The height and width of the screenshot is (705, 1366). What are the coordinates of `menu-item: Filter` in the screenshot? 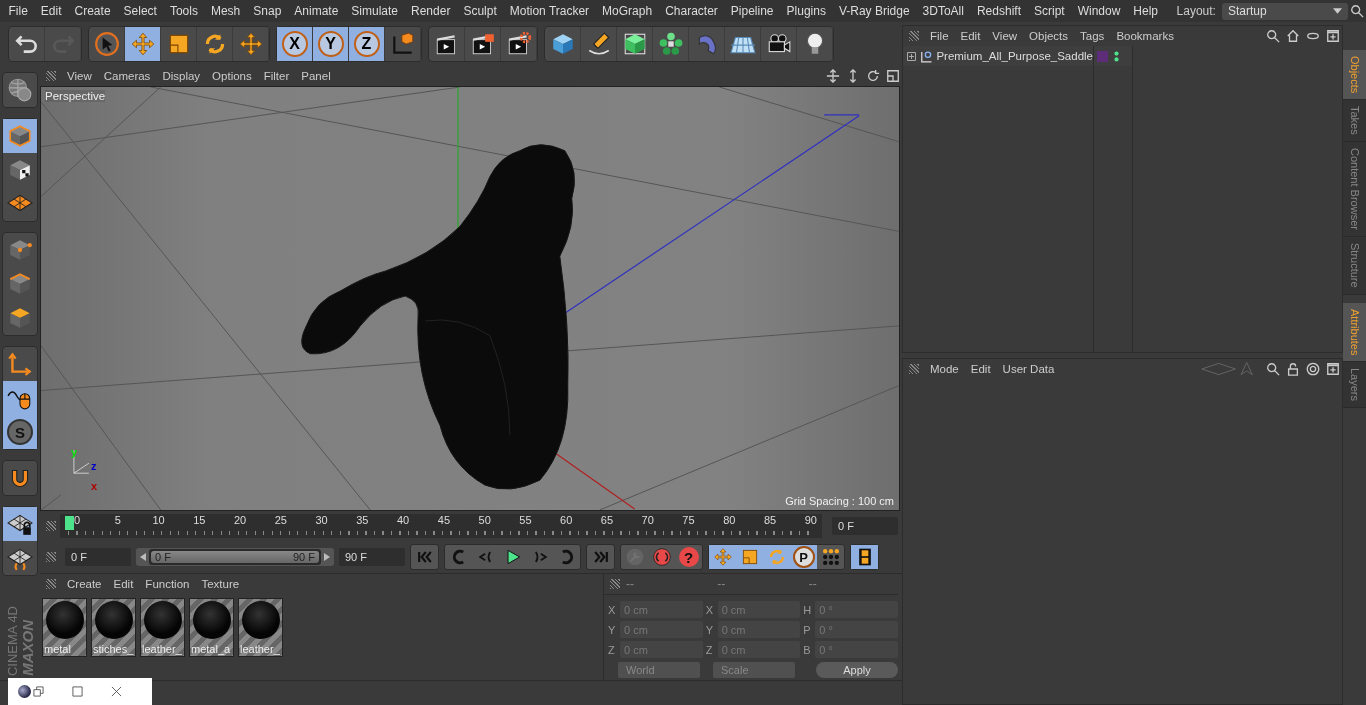 It's located at (276, 76).